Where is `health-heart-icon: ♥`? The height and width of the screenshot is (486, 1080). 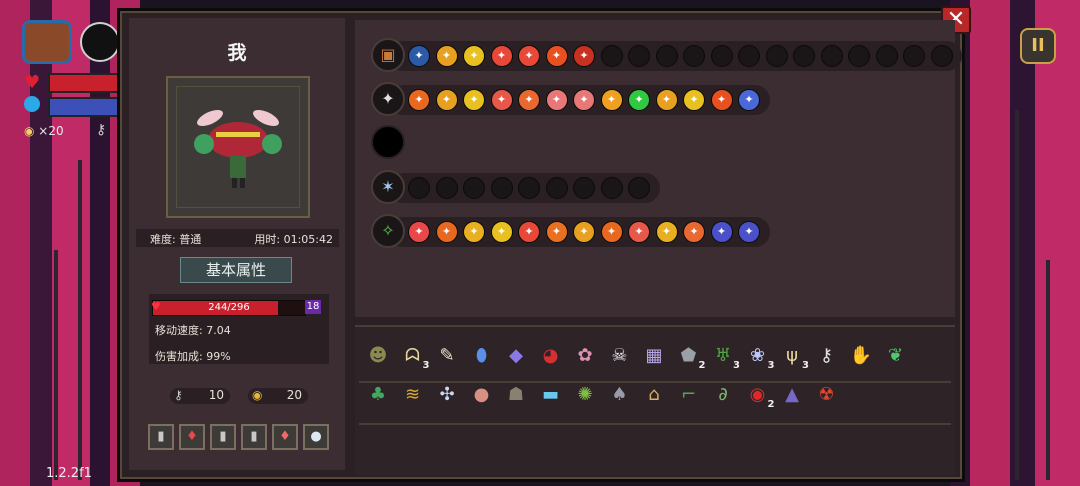 health-heart-icon: ♥ is located at coordinates (32, 82).